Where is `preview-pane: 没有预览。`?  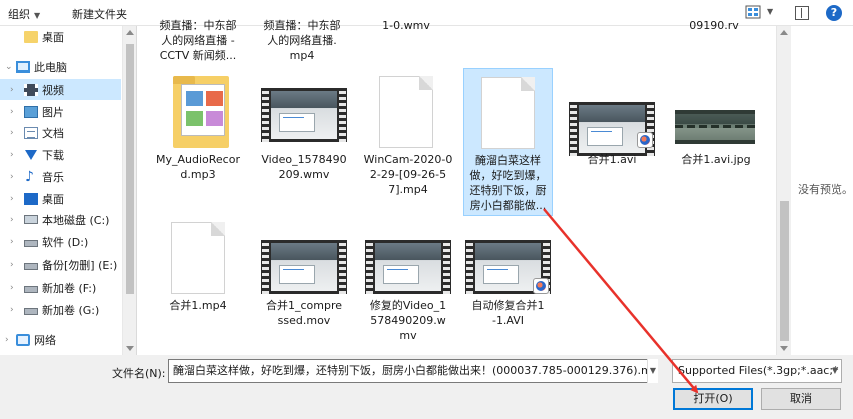
preview-pane: 没有预览。 is located at coordinates (822, 190).